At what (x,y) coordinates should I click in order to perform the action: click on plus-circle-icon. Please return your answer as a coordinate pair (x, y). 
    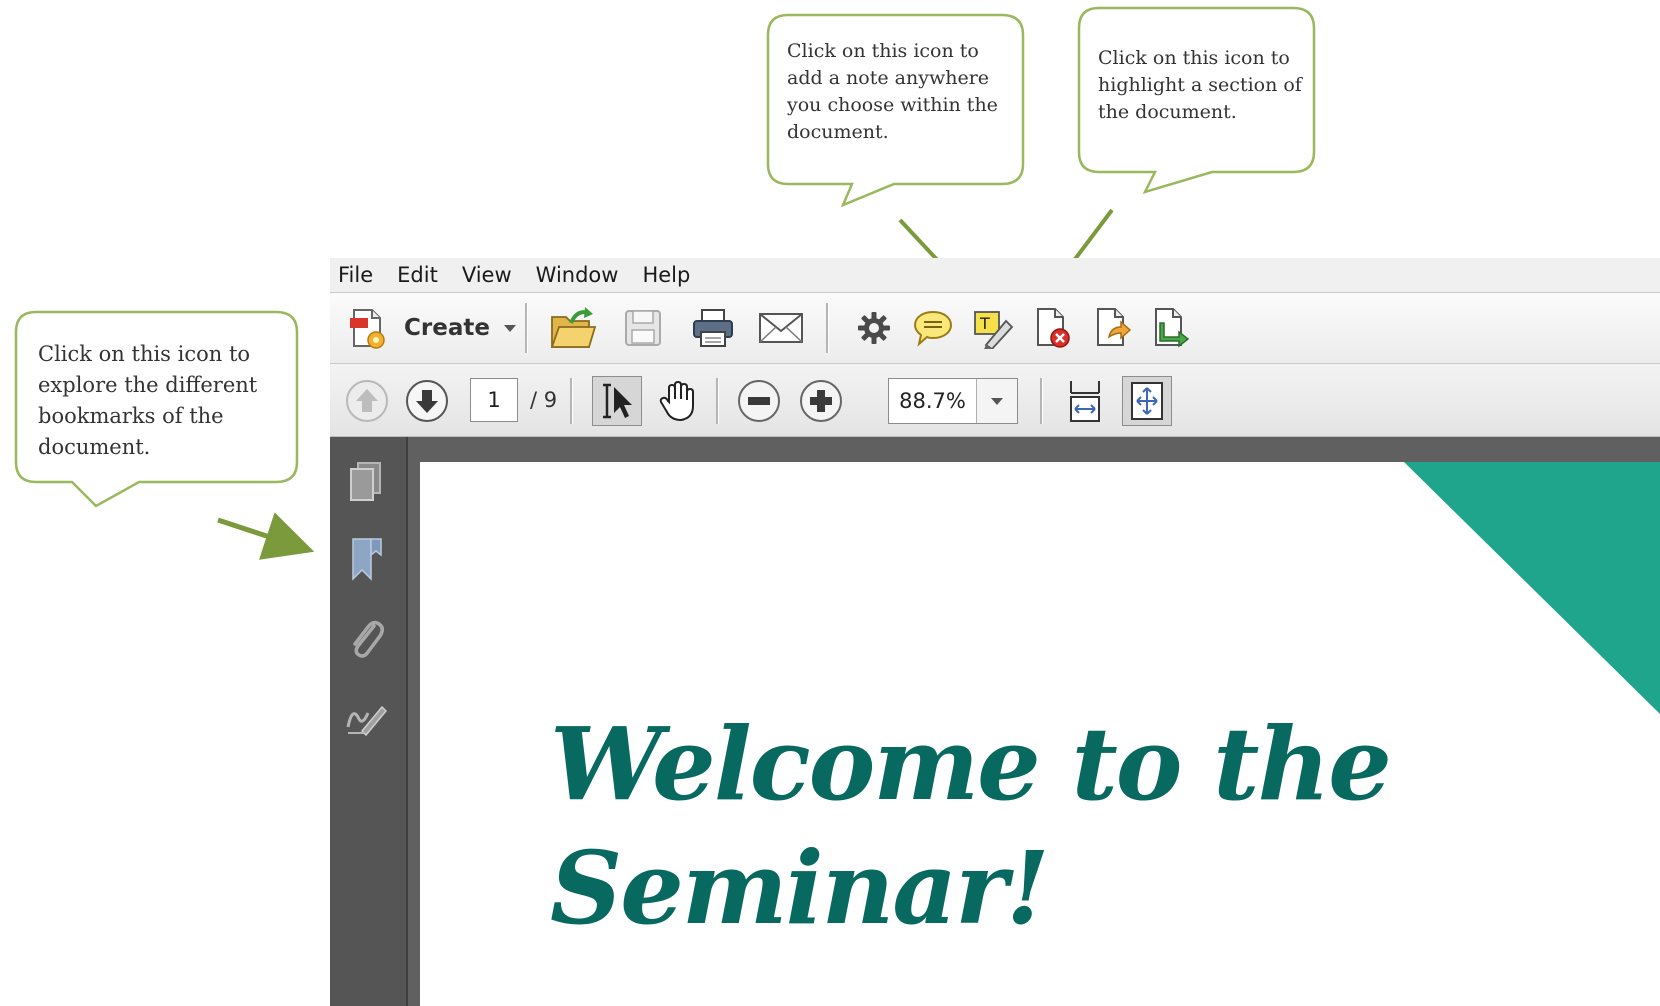
    Looking at the image, I should click on (821, 401).